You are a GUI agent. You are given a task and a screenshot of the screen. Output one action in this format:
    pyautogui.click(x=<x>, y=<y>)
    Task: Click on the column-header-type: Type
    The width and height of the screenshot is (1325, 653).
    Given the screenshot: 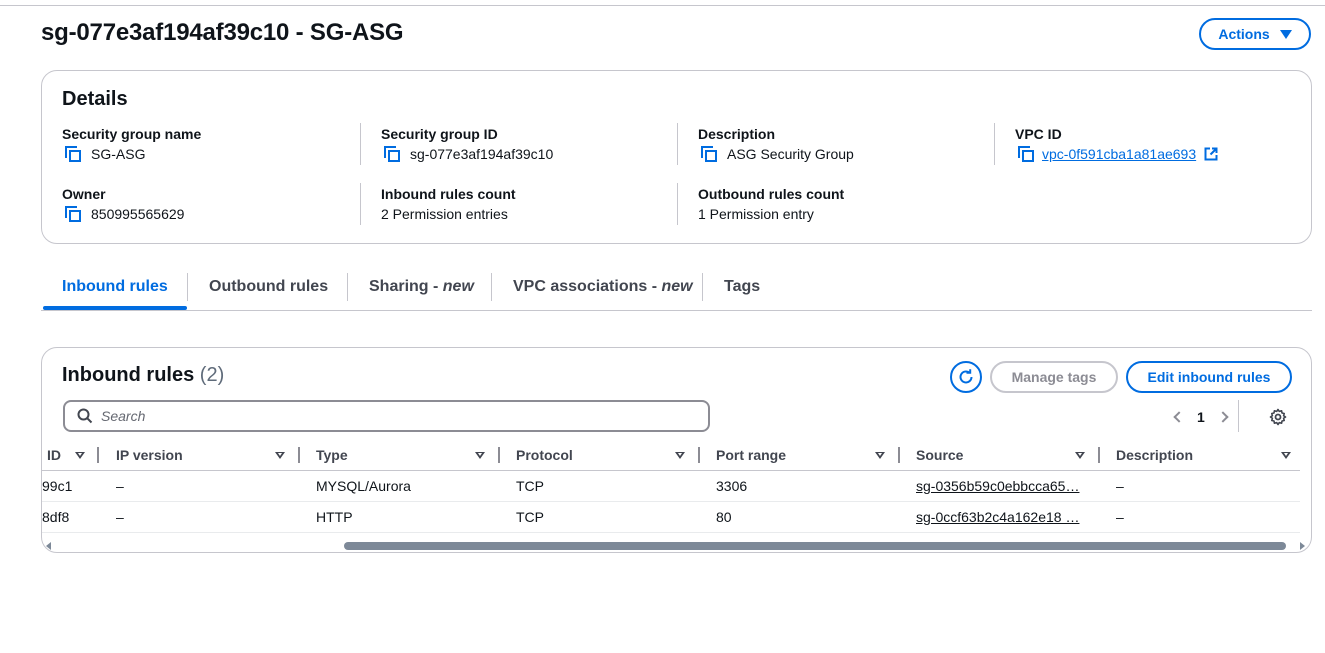 What is the action you would take?
    pyautogui.click(x=332, y=457)
    